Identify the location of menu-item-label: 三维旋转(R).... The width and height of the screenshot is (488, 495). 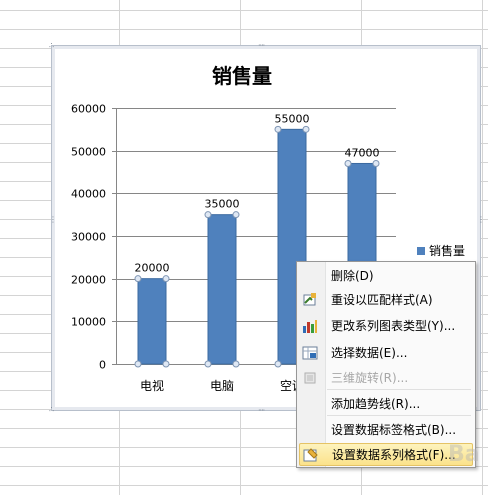
(370, 378).